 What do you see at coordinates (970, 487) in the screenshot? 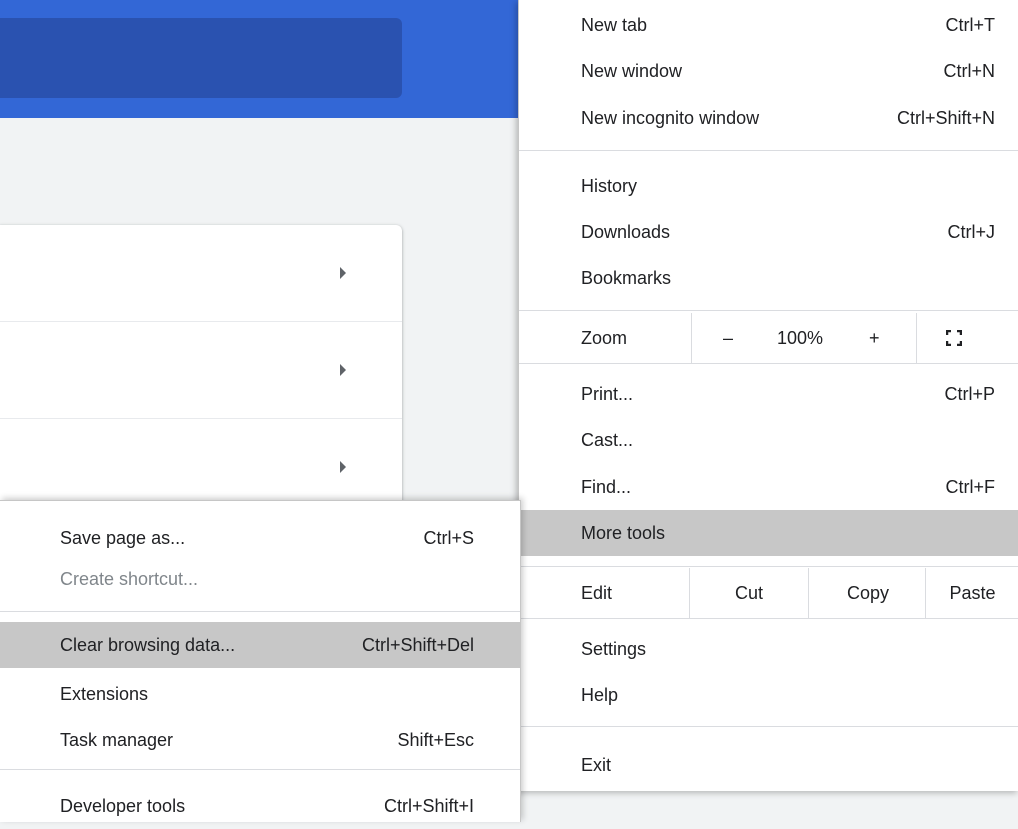
I see `menu-item-shortcut: Ctrl+F` at bounding box center [970, 487].